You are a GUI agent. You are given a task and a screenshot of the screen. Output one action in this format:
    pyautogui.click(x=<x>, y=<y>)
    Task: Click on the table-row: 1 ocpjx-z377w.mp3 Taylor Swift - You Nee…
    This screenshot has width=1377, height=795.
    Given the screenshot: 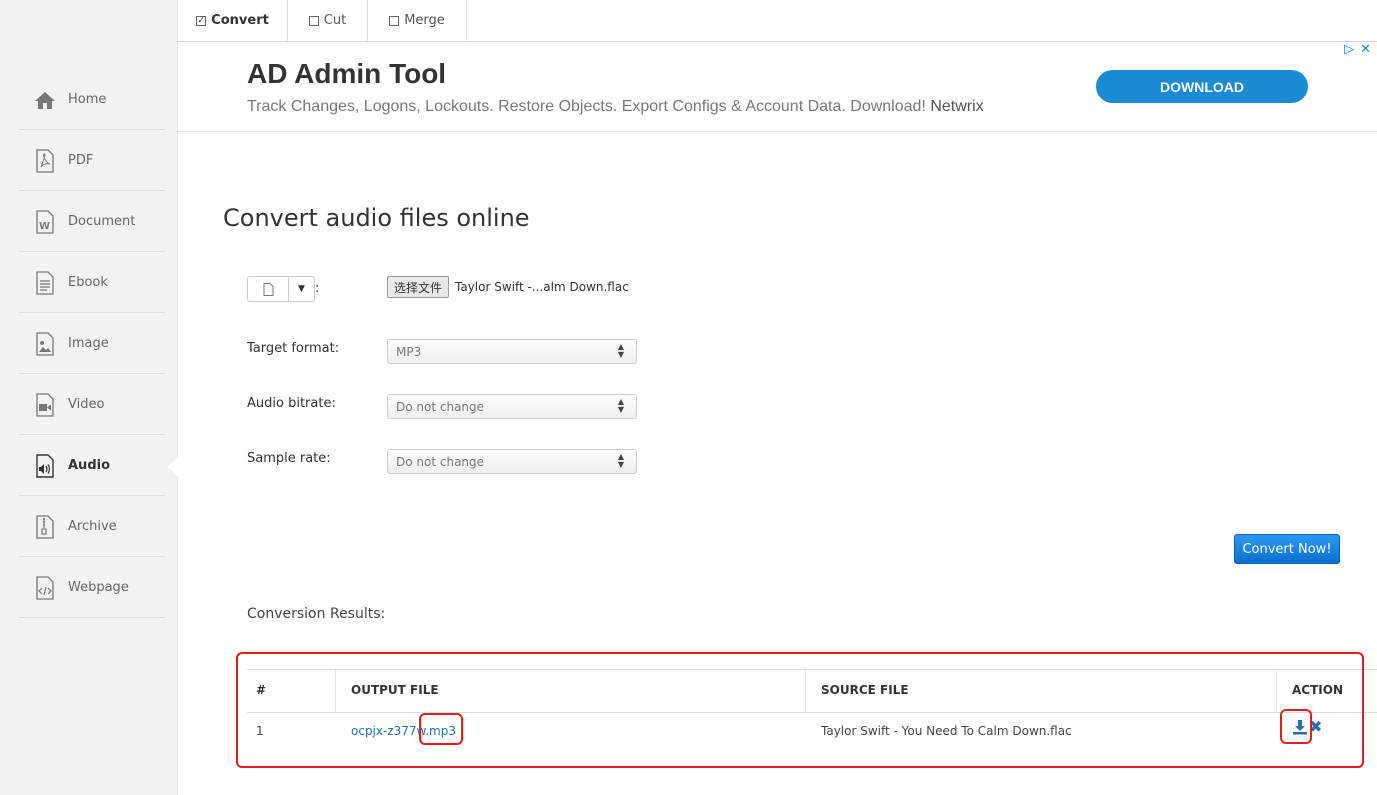 What is the action you would take?
    pyautogui.click(x=812, y=731)
    